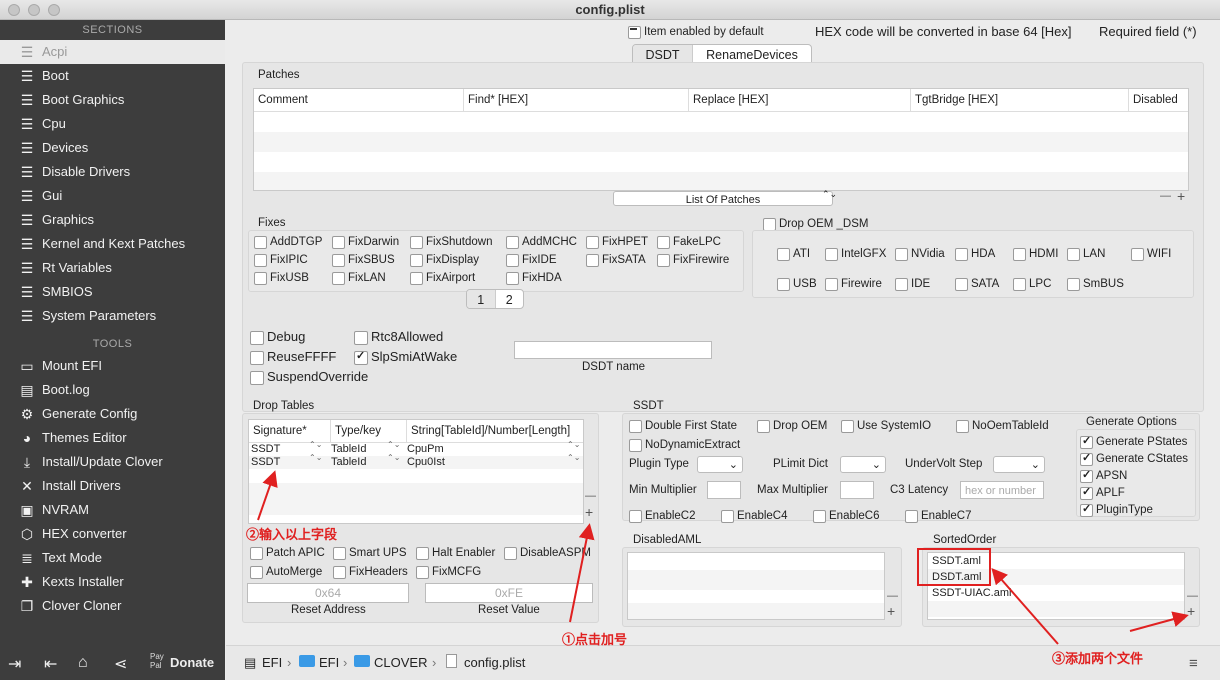  I want to click on sidebar-item-kernel-and-kext-patches: ☰ Kernel and Kext Patches, so click(112, 244).